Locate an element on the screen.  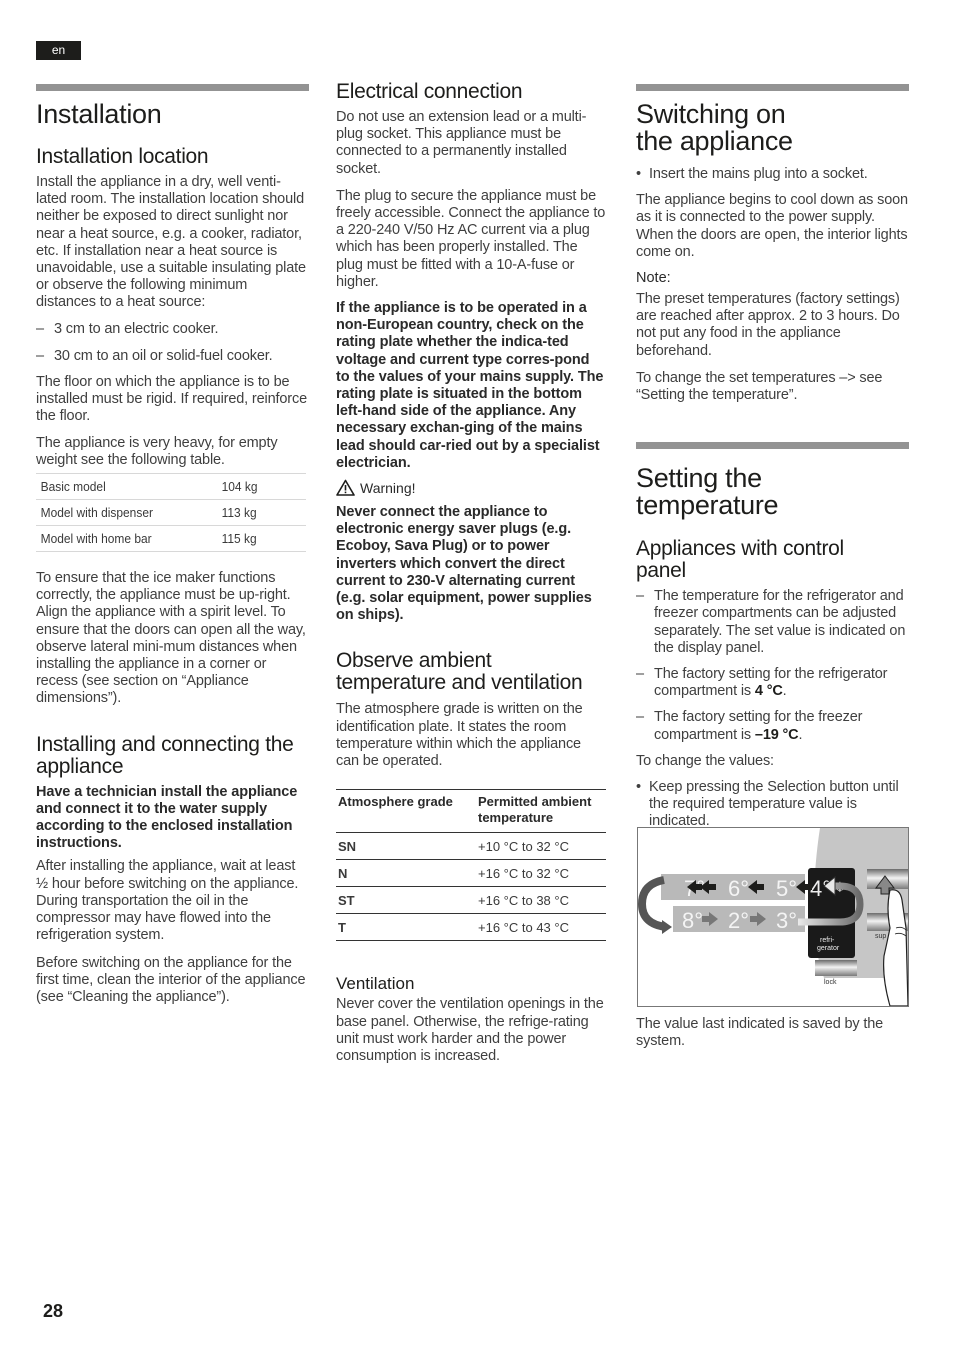
table-row: Model with dispenser 113 kg is located at coordinates (171, 512).